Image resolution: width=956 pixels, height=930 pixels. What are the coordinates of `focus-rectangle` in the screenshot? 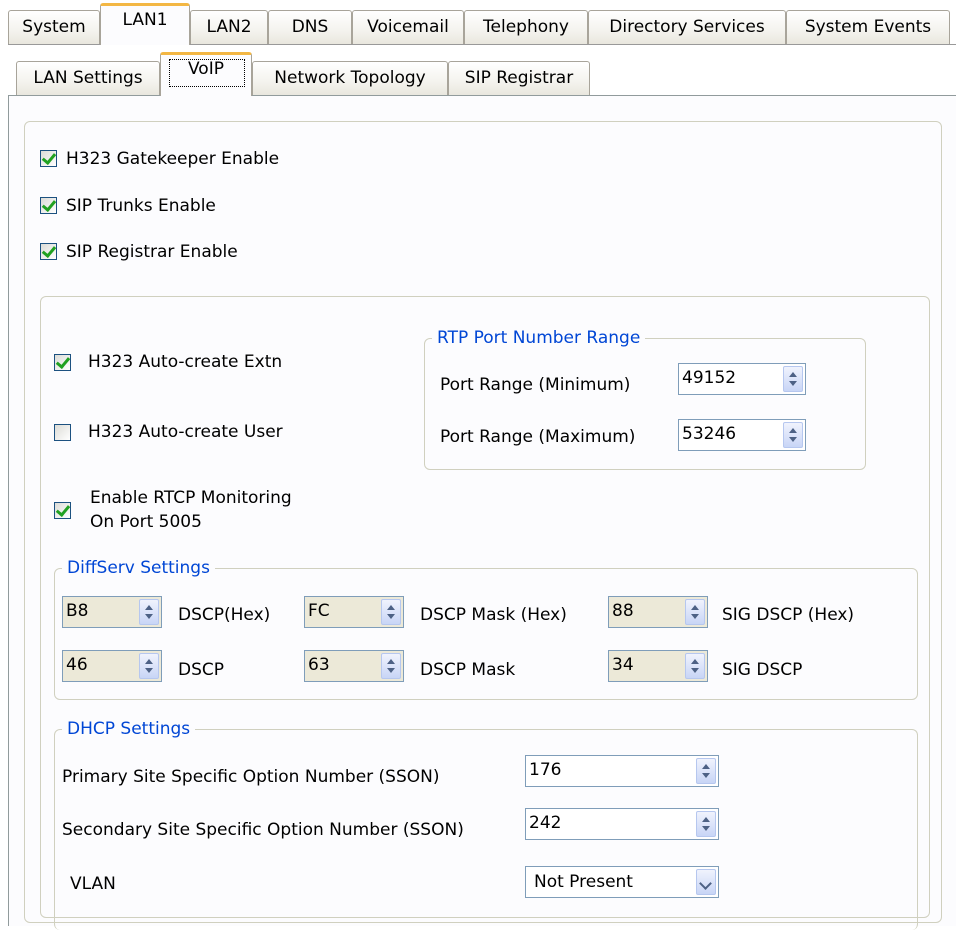 It's located at (207, 73).